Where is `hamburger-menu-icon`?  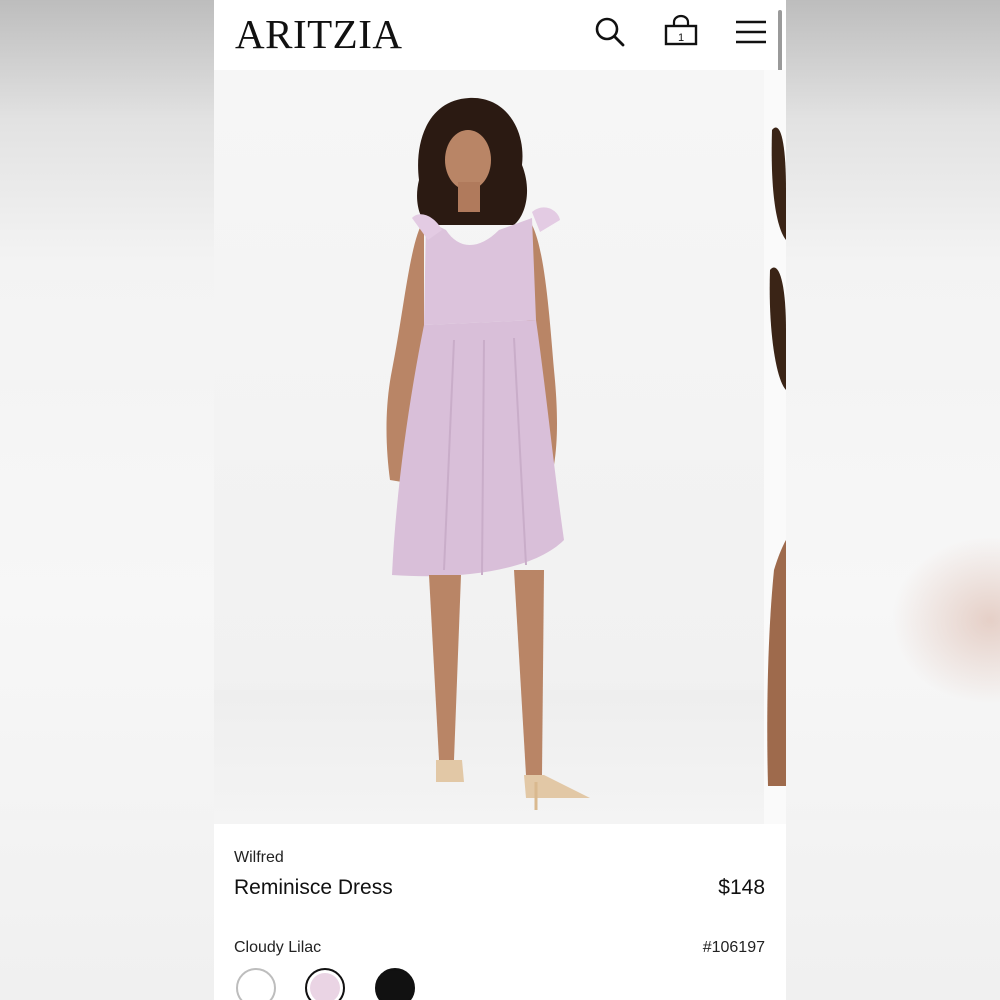 hamburger-menu-icon is located at coordinates (751, 32).